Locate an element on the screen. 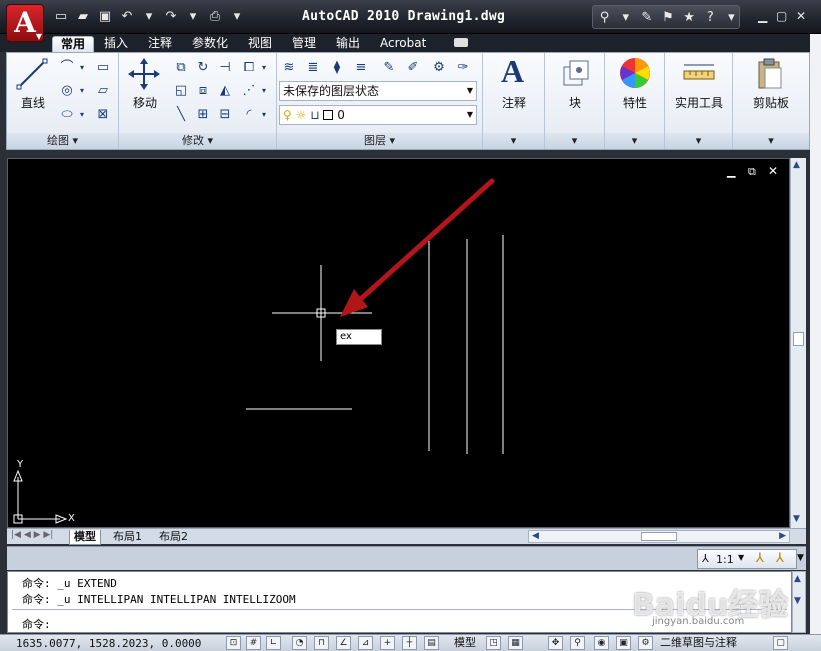 The height and width of the screenshot is (651, 821). hatch-icon: ⊠ is located at coordinates (103, 114).